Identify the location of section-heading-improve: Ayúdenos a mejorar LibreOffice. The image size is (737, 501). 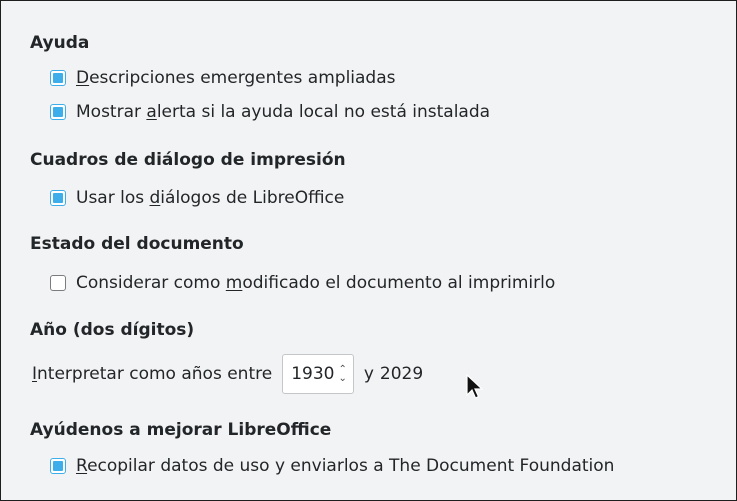
(181, 430).